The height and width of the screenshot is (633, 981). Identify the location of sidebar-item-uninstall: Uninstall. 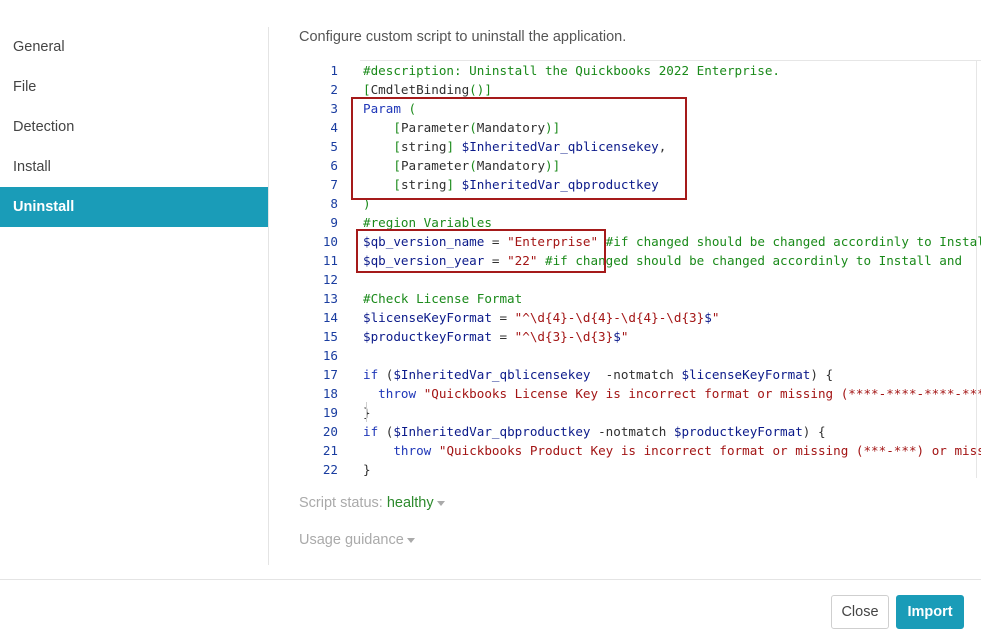
(134, 207).